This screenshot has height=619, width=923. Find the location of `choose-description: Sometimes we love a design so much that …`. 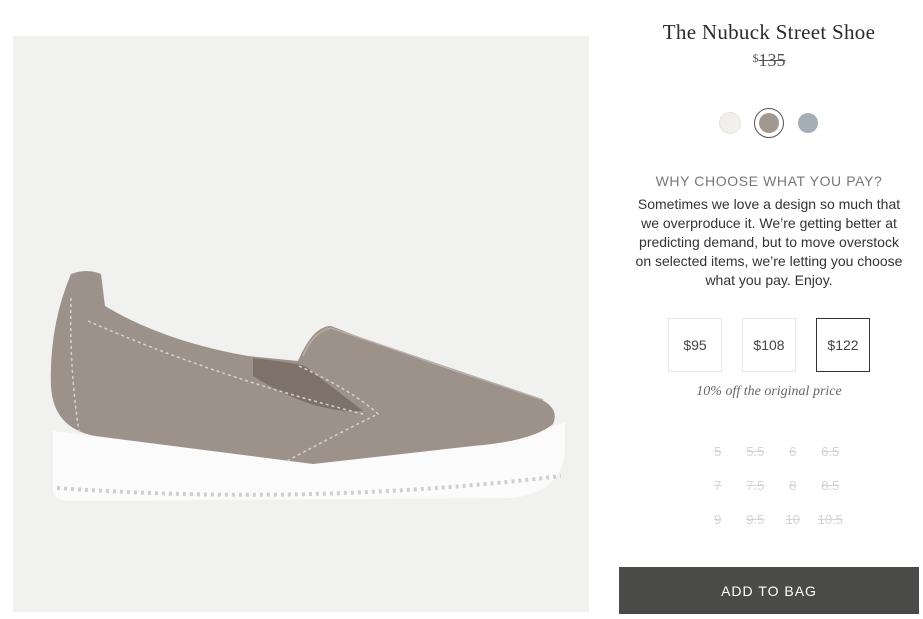

choose-description: Sometimes we love a design so much that … is located at coordinates (769, 242).